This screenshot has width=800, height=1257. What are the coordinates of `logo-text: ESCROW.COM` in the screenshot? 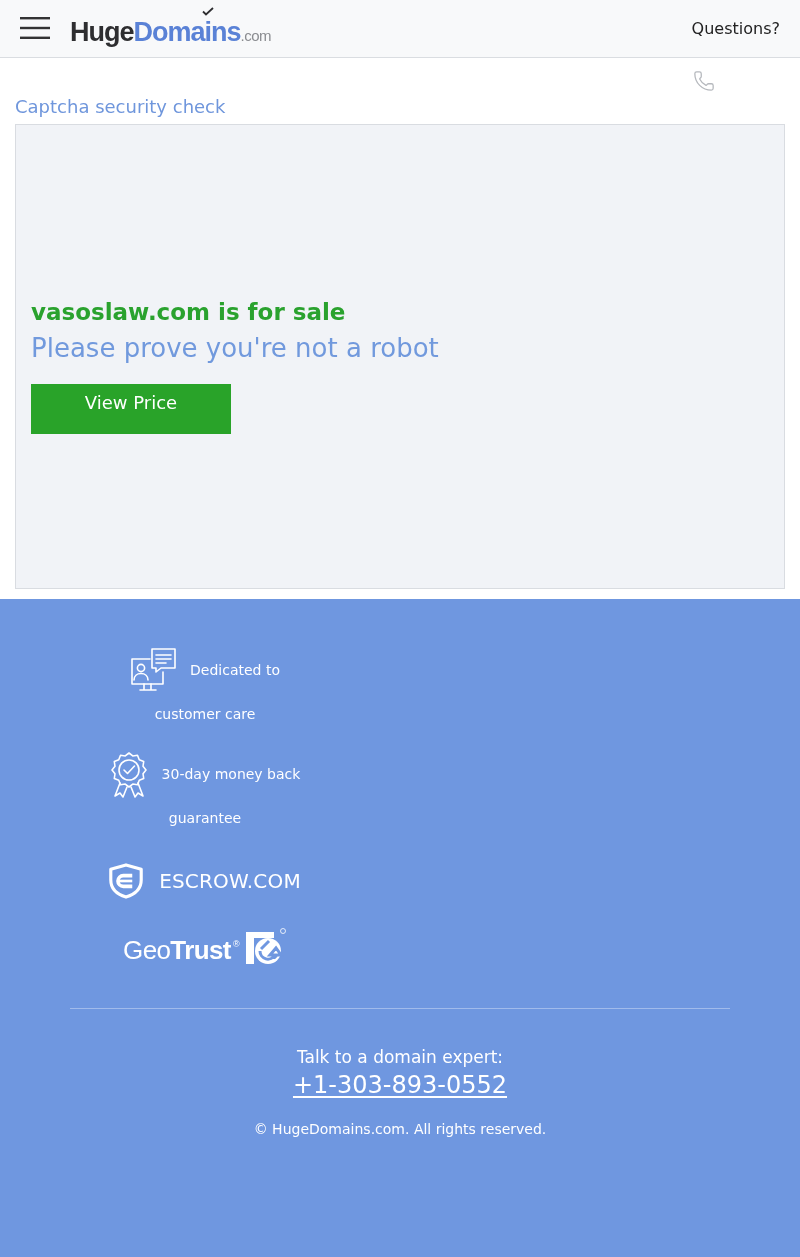 It's located at (230, 881).